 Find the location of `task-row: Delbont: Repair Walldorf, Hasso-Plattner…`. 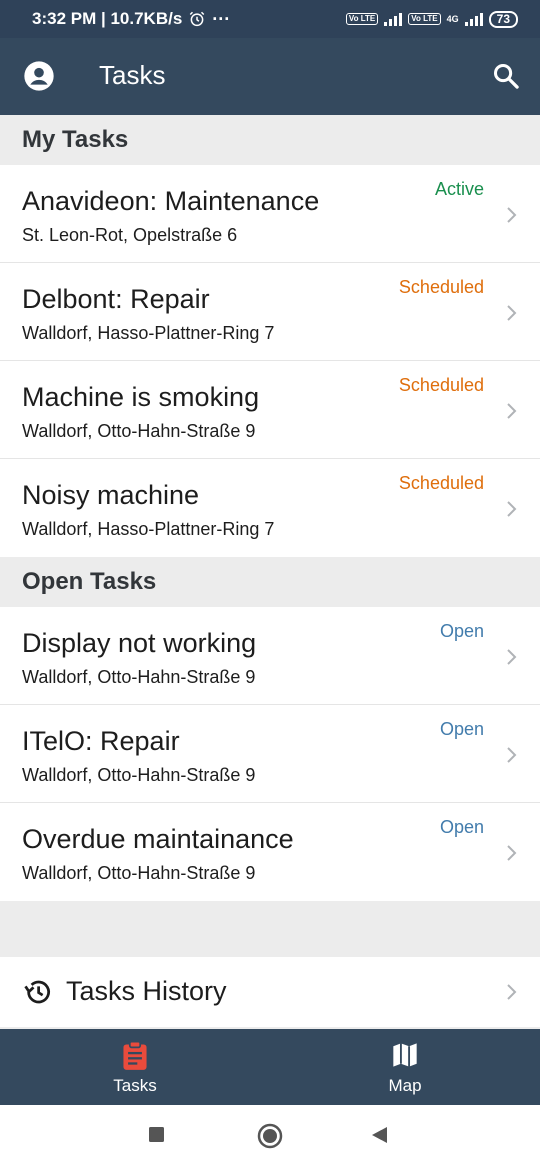

task-row: Delbont: Repair Walldorf, Hasso-Plattner… is located at coordinates (270, 312).